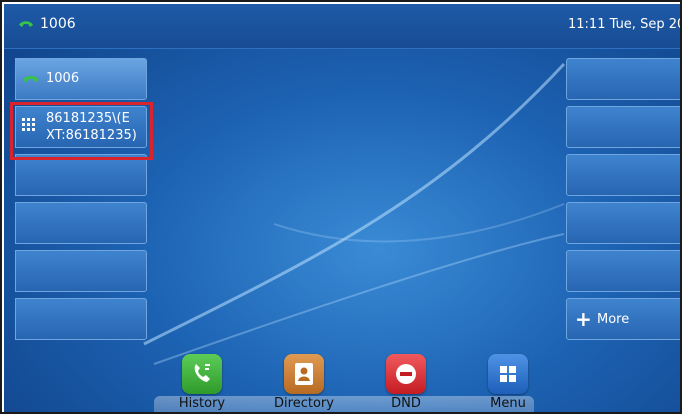 The height and width of the screenshot is (414, 682). What do you see at coordinates (304, 403) in the screenshot?
I see `directory-label: Directory` at bounding box center [304, 403].